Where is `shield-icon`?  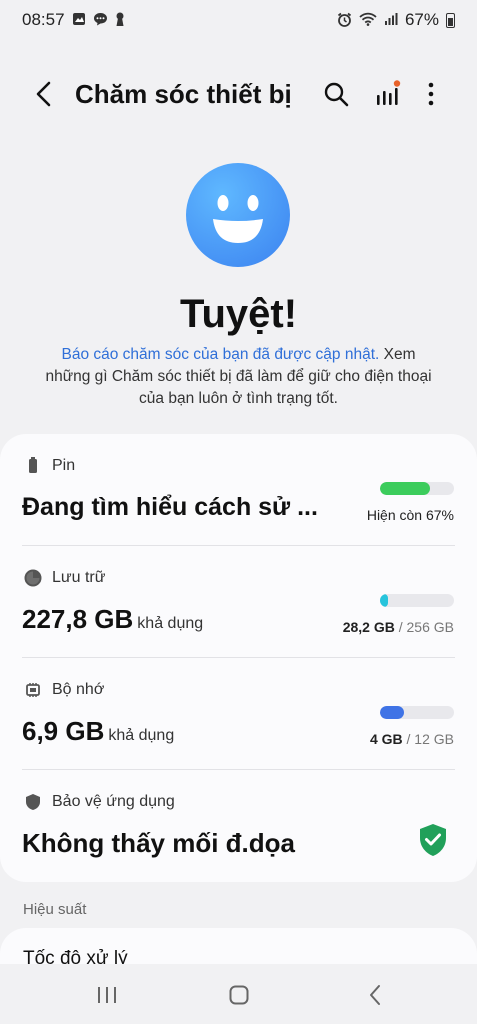
shield-icon is located at coordinates (33, 802).